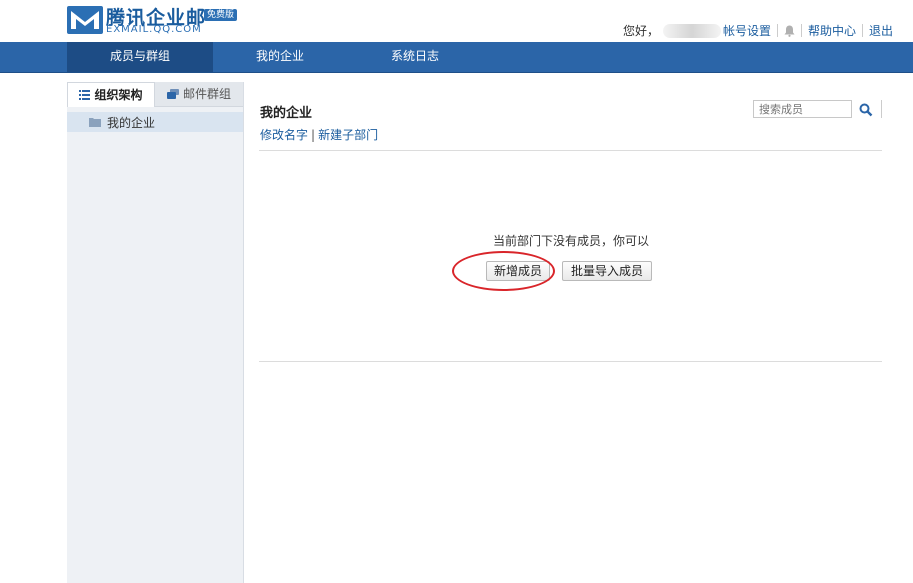 The height and width of the screenshot is (583, 913). What do you see at coordinates (284, 135) in the screenshot?
I see `rename-link: 修改名字` at bounding box center [284, 135].